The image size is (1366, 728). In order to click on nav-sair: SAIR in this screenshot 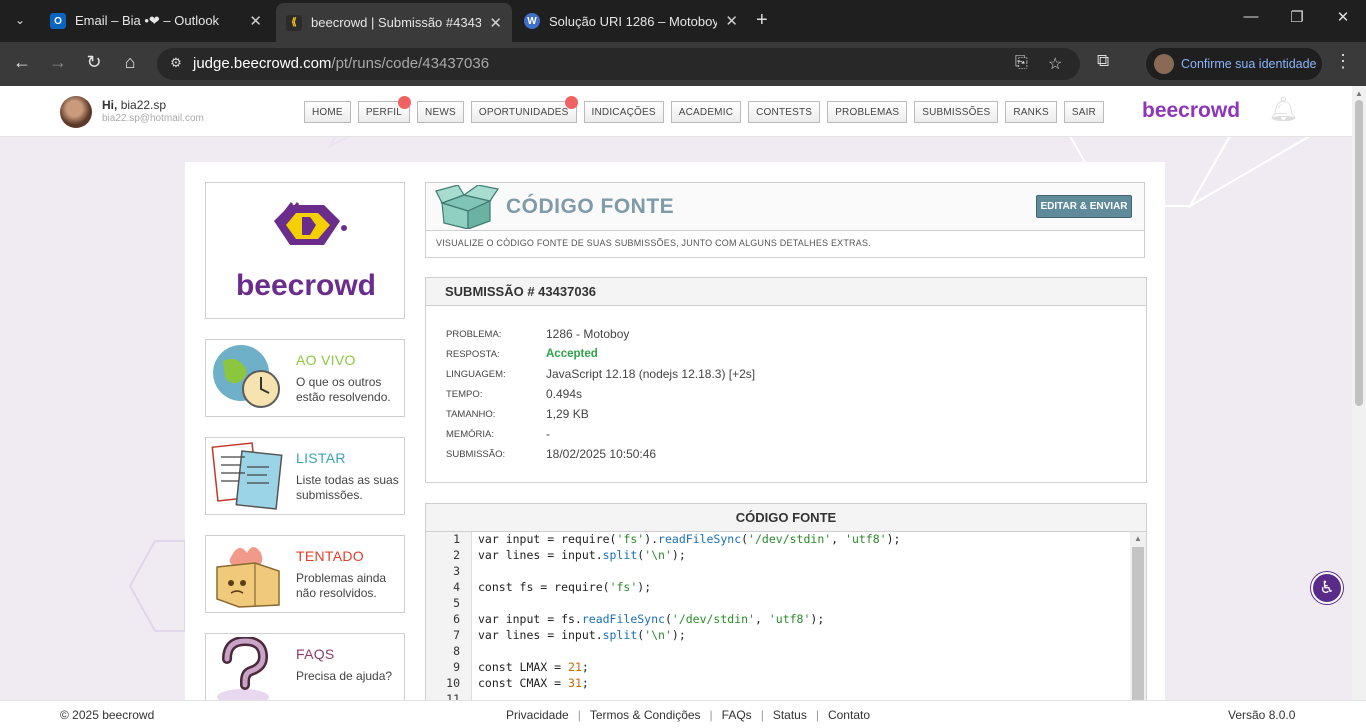, I will do `click(1083, 112)`.